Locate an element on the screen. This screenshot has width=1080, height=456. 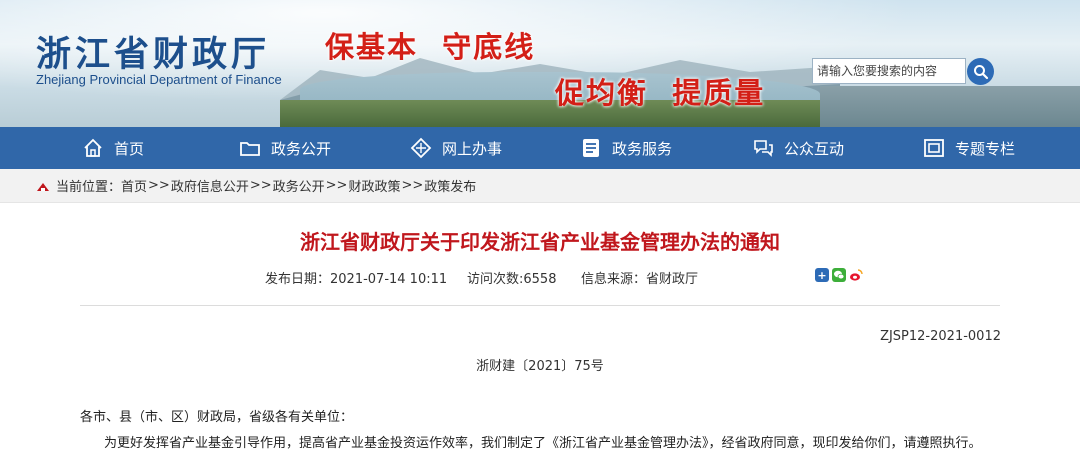
search-button is located at coordinates (980, 71).